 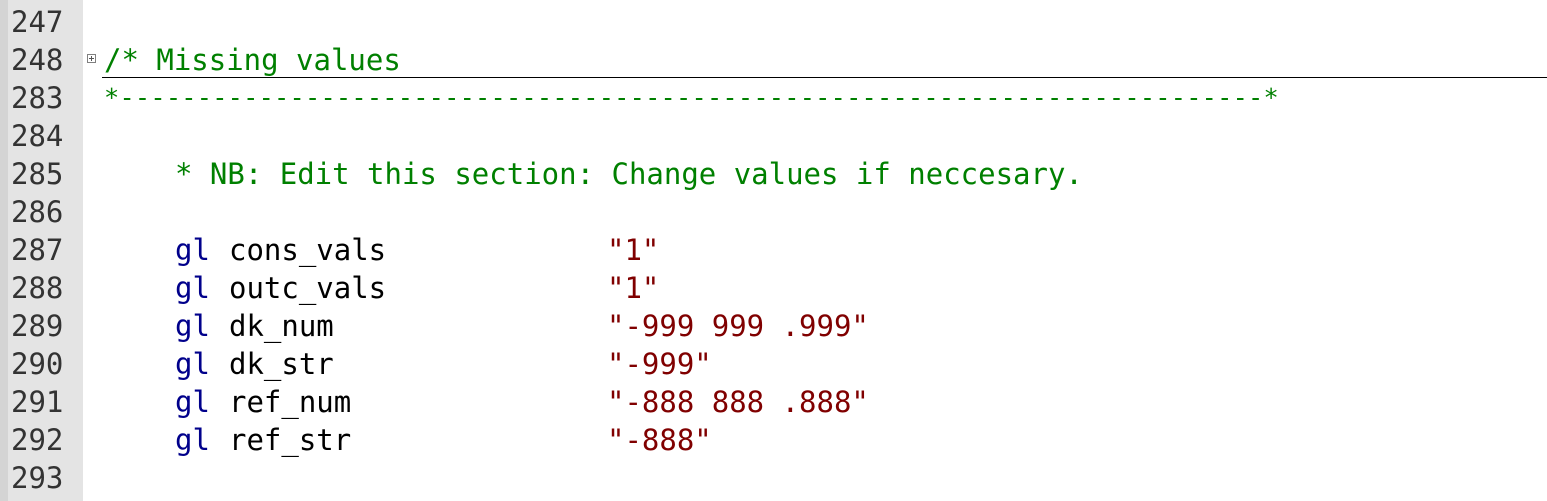 What do you see at coordinates (659, 440) in the screenshot?
I see `string-value: "-888"` at bounding box center [659, 440].